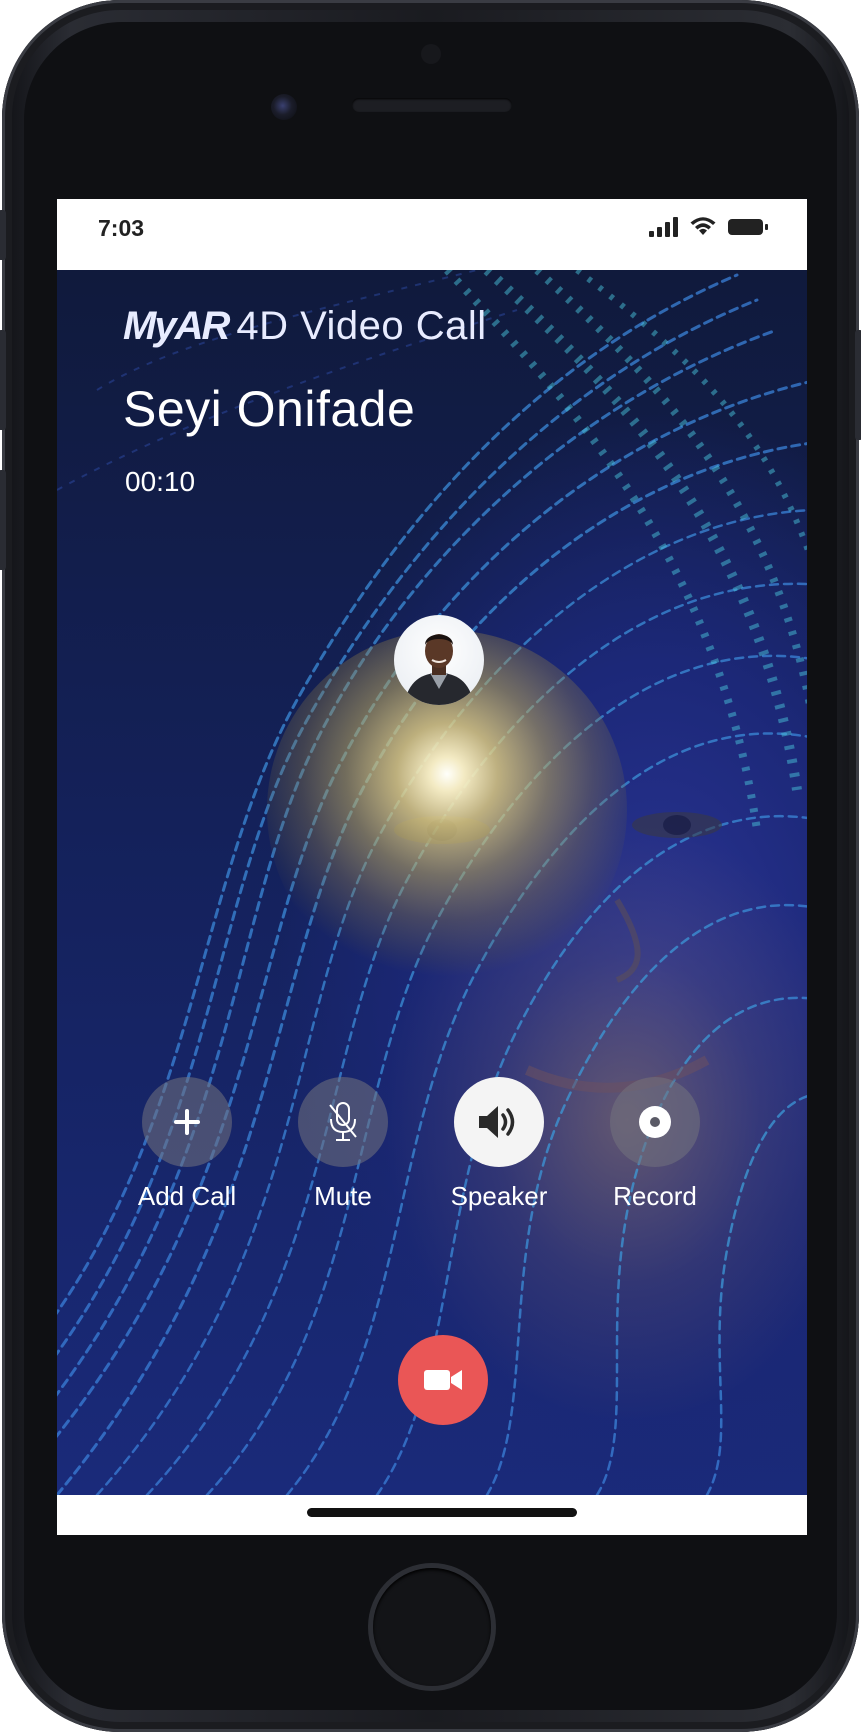  I want to click on end-video-call-button, so click(443, 1380).